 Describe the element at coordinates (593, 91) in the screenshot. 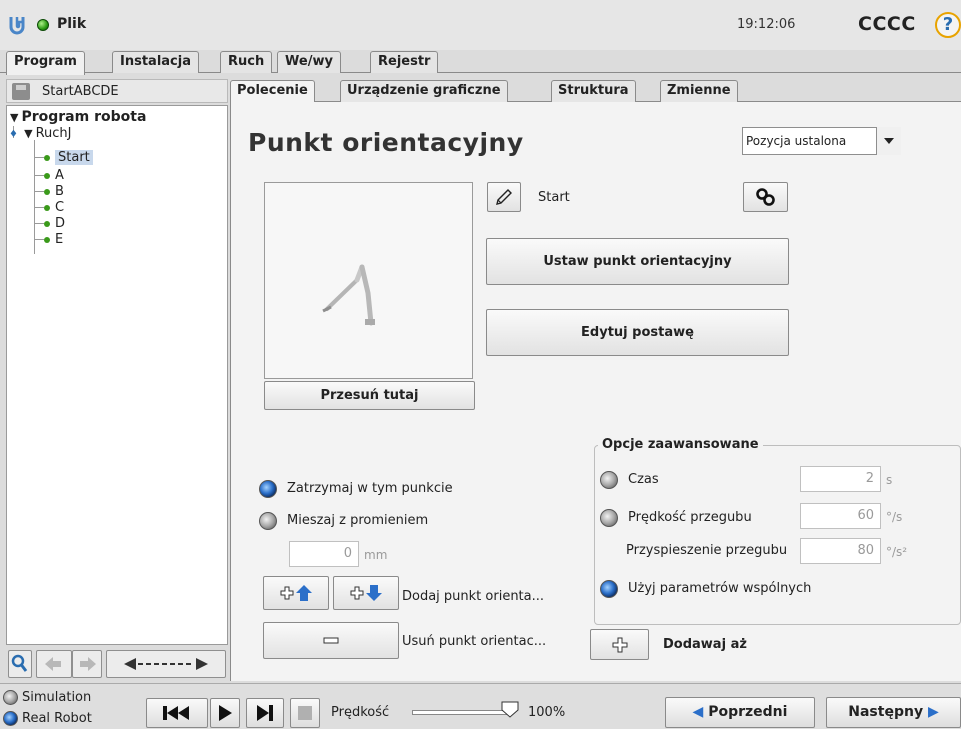

I see `tab-structure: Struktura` at that location.